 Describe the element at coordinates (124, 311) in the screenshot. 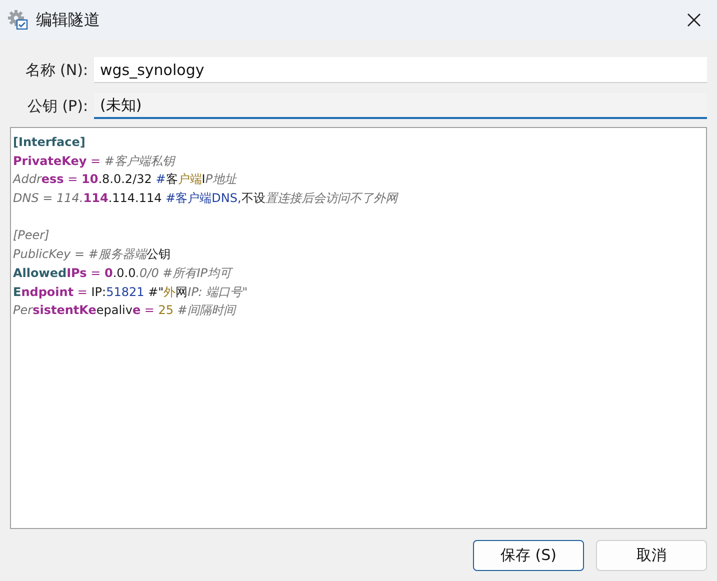

I see `code-line: PersistentKeepalive = 25 #间隔时间` at that location.